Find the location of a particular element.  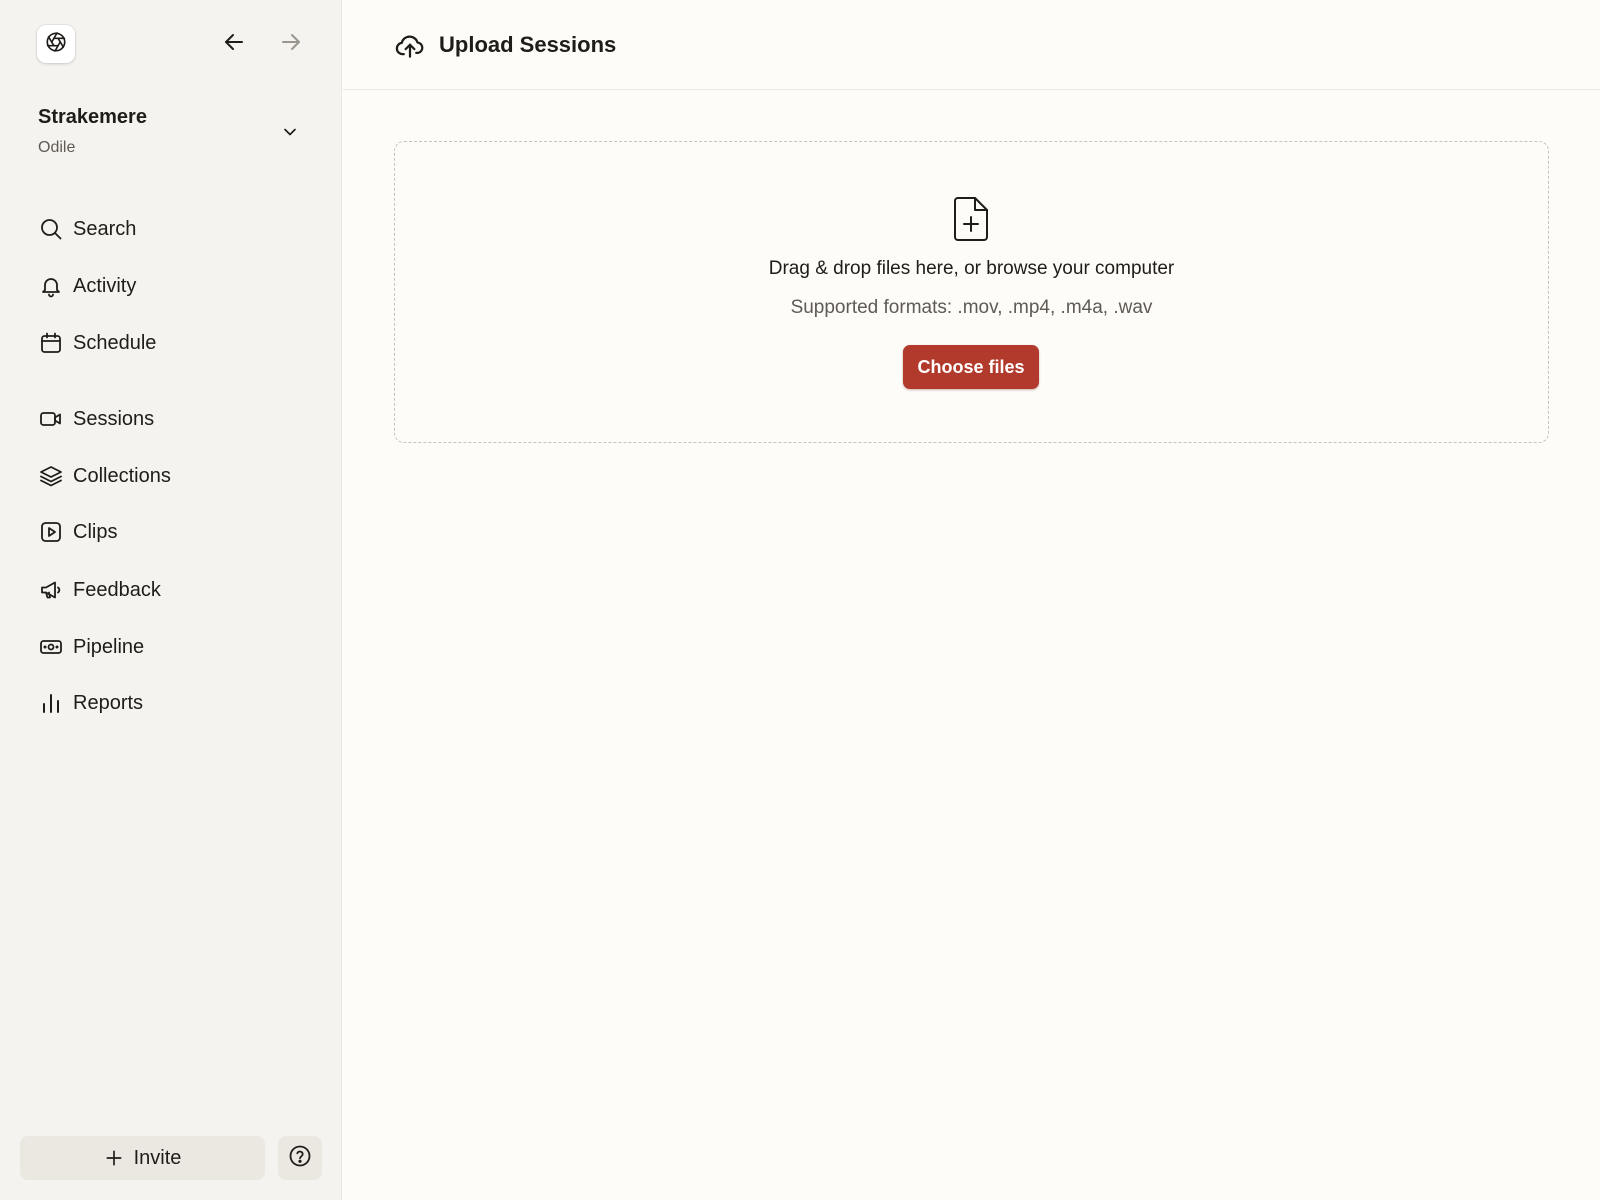

sidebar-item-label: Activity is located at coordinates (105, 285).